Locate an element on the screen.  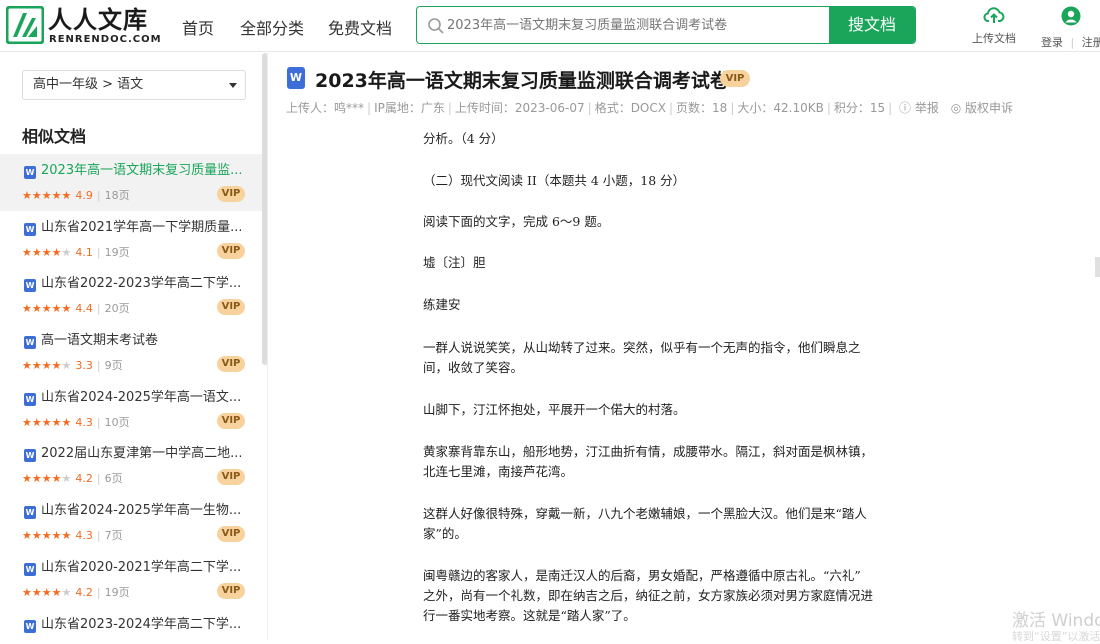
similar-doc-item: W 高一语文期末考试卷 ★★★★★ 3.3 | 9页 VIP is located at coordinates (131, 352).